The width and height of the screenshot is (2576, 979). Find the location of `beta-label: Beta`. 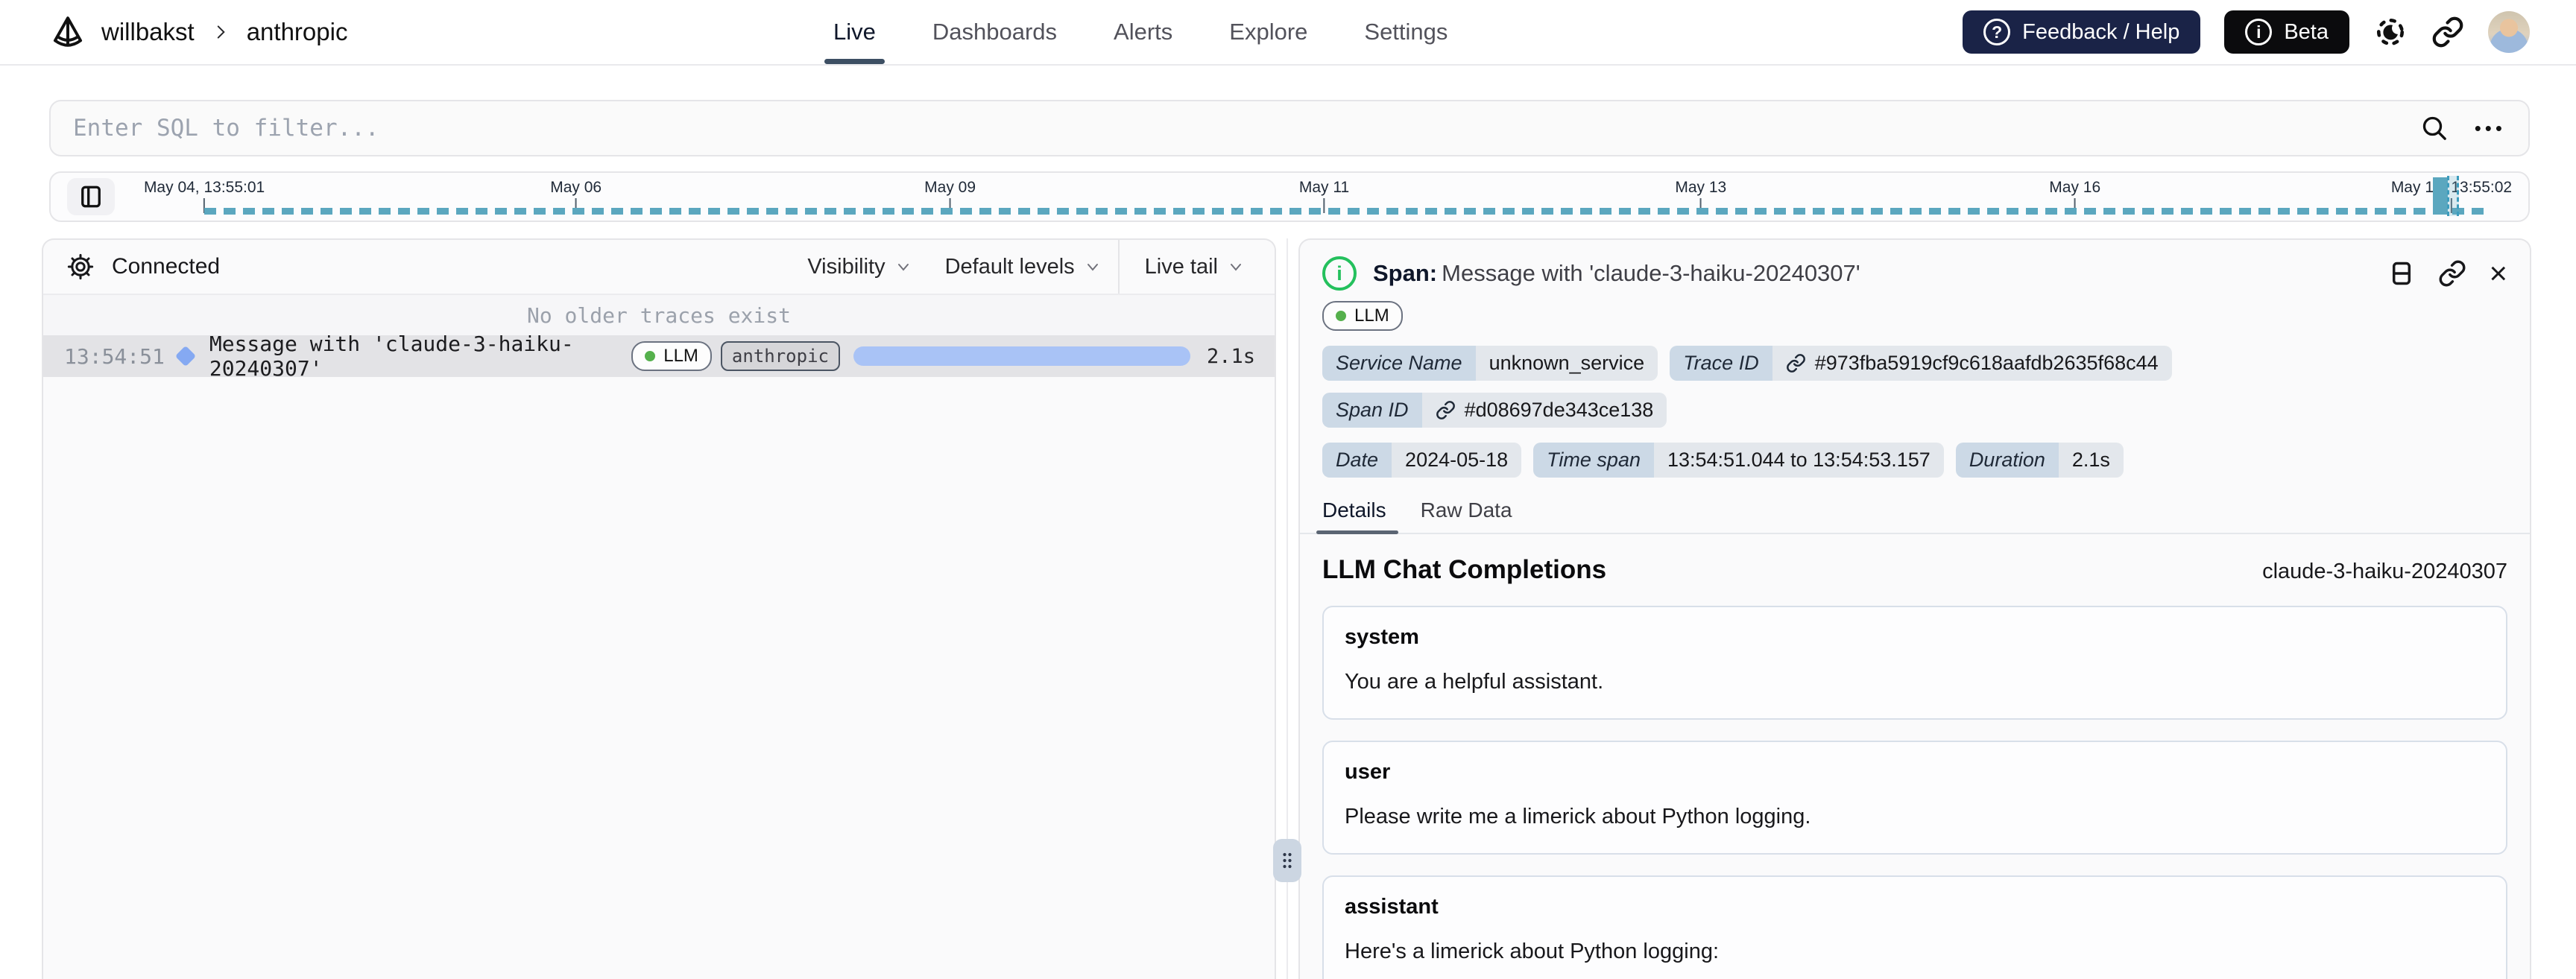

beta-label: Beta is located at coordinates (2306, 31).